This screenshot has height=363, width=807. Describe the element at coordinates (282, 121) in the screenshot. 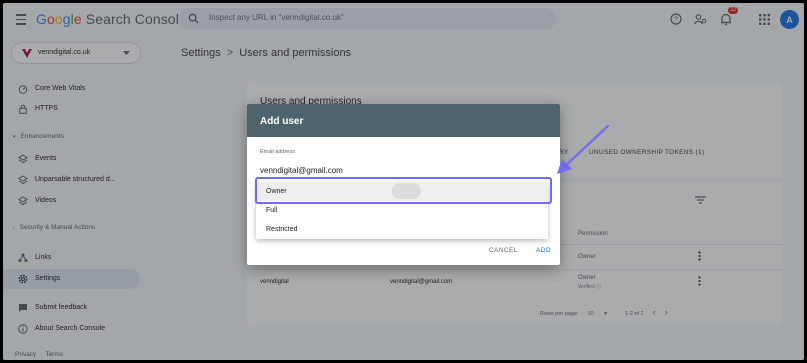

I see `dialog-title: Add user` at that location.